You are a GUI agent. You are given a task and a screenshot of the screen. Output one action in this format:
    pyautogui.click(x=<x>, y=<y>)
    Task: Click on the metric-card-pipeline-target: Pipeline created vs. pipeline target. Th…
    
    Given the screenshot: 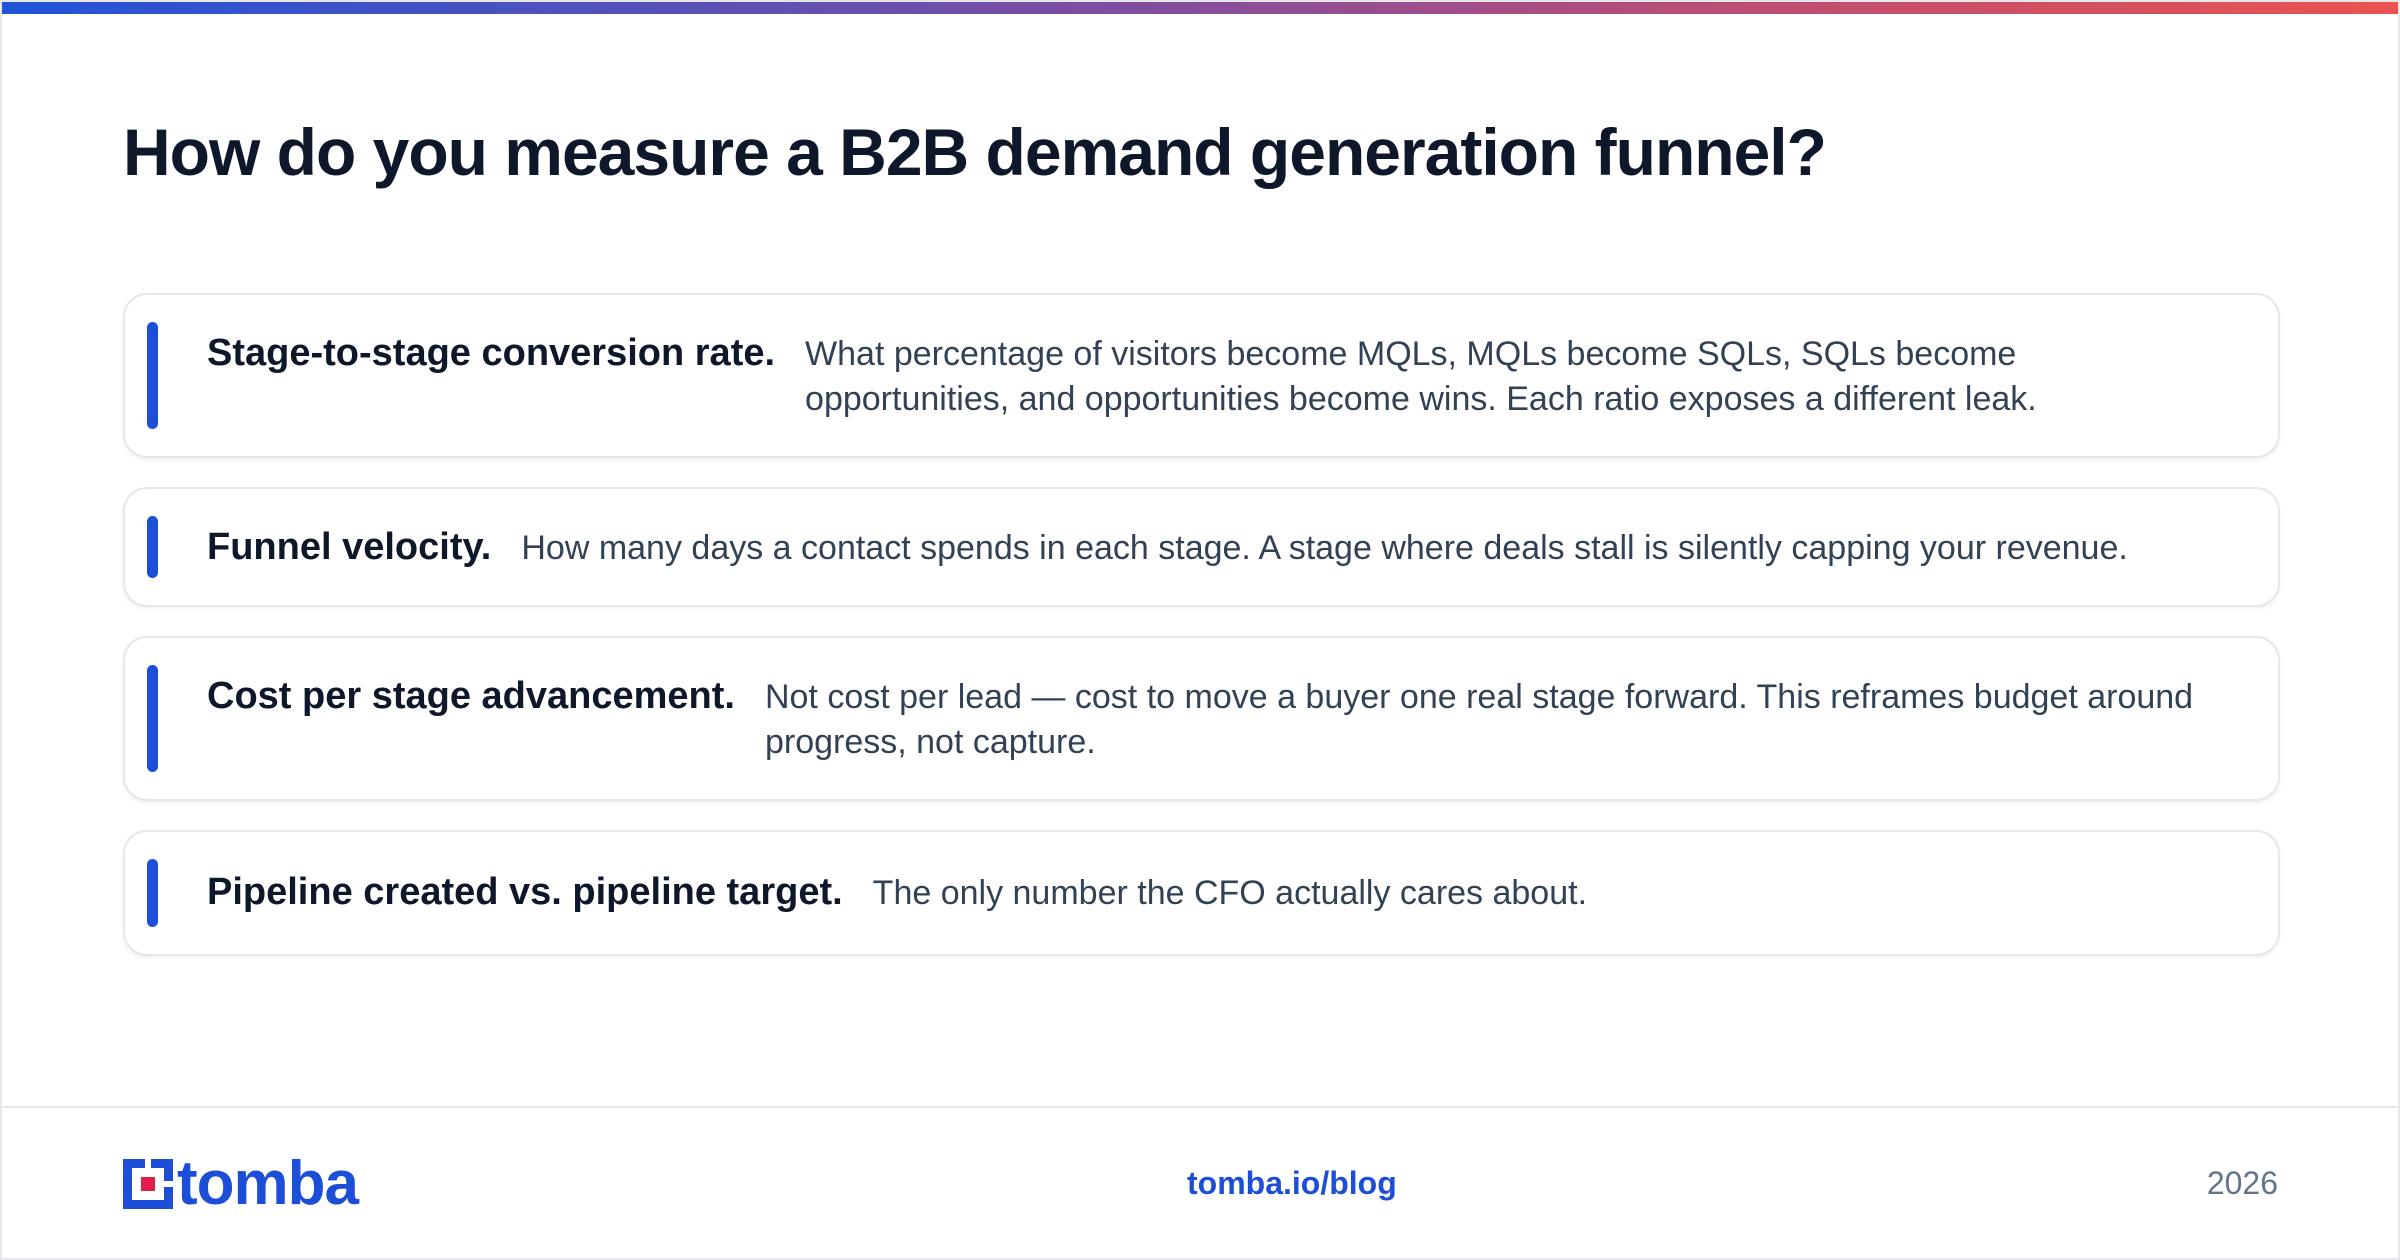 What is the action you would take?
    pyautogui.click(x=1201, y=893)
    